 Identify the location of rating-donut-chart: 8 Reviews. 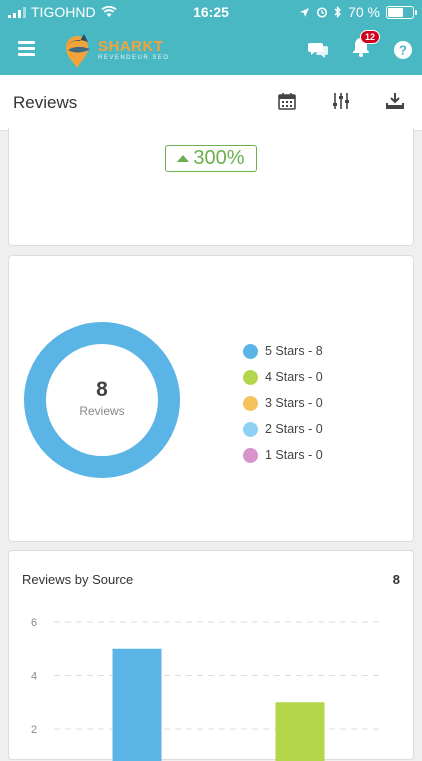
(102, 400).